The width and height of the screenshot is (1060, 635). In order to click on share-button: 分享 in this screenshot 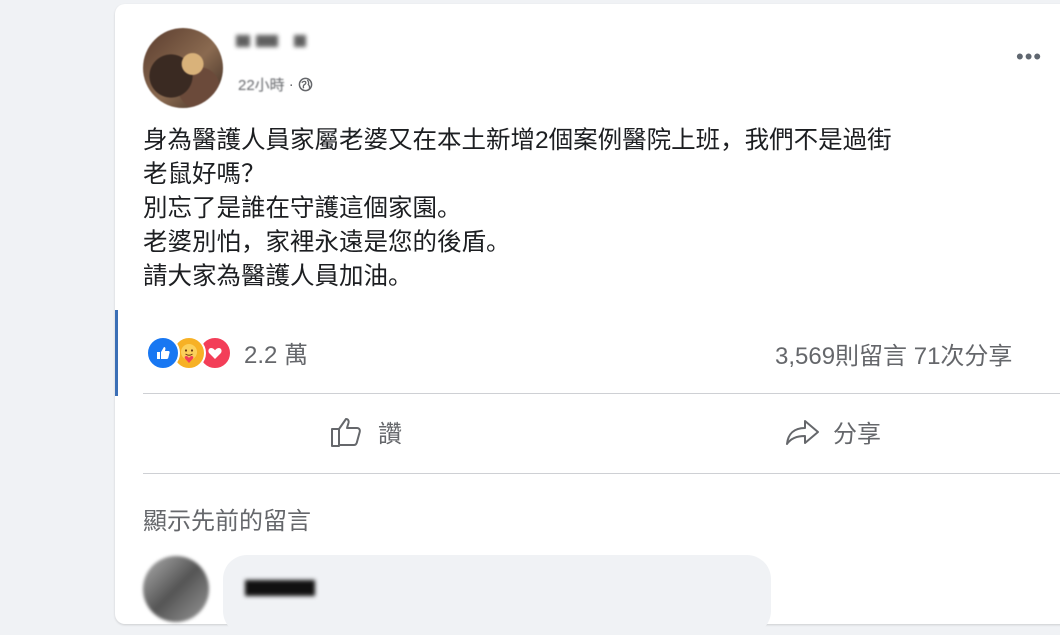, I will do `click(833, 431)`.